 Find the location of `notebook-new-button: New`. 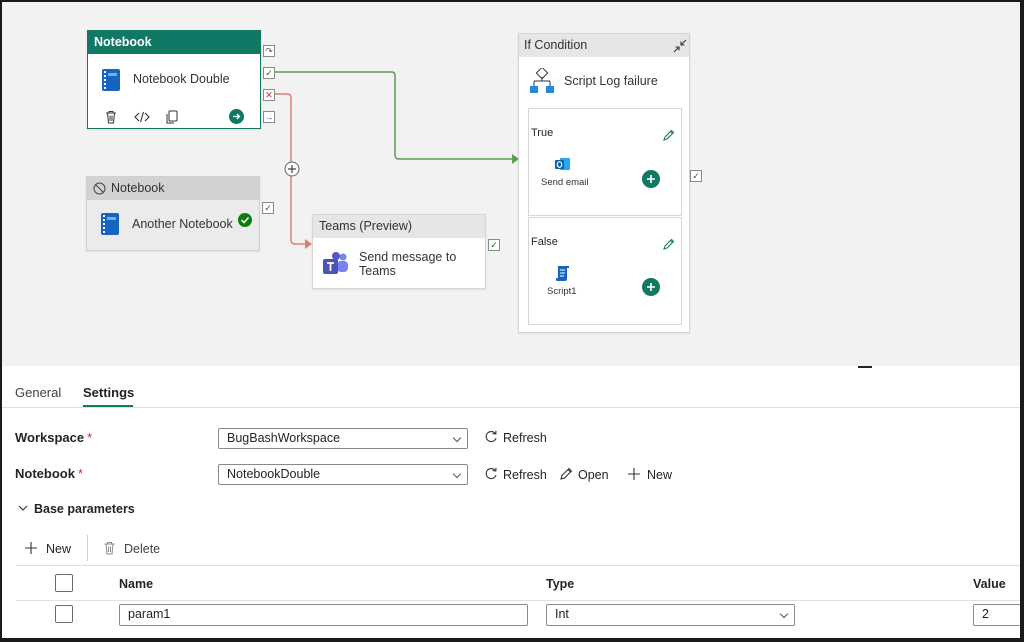

notebook-new-button: New is located at coordinates (649, 474).